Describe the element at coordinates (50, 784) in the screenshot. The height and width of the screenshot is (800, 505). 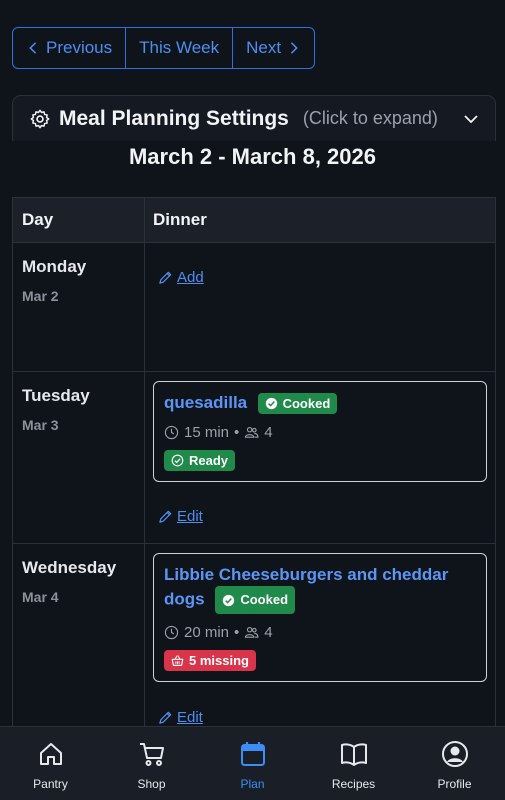
I see `nav-label-pantry: Pantry` at that location.